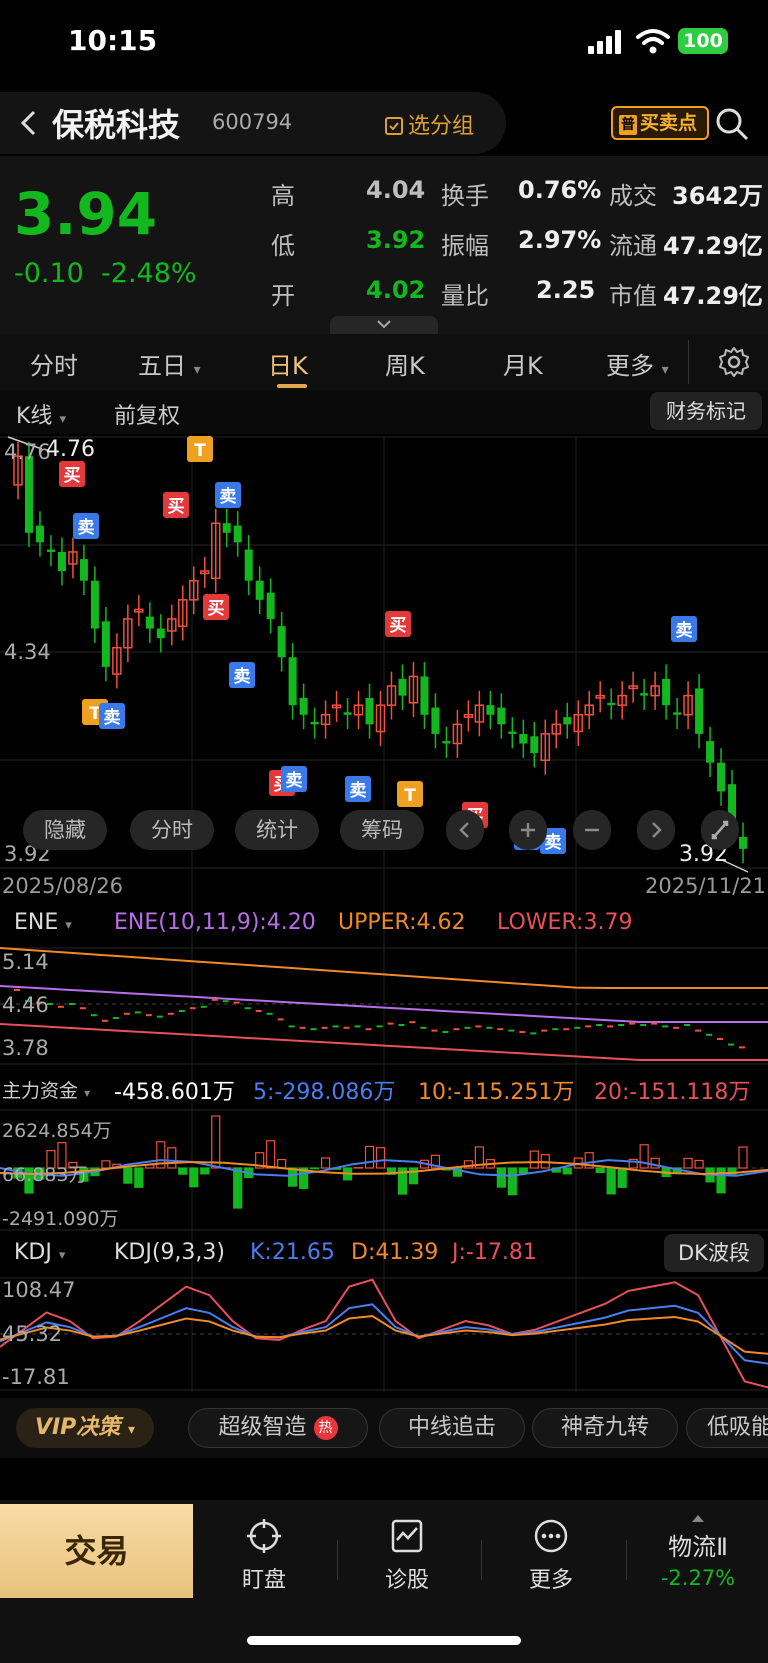 The width and height of the screenshot is (768, 1663). What do you see at coordinates (626, 1560) in the screenshot?
I see `nav-divider` at bounding box center [626, 1560].